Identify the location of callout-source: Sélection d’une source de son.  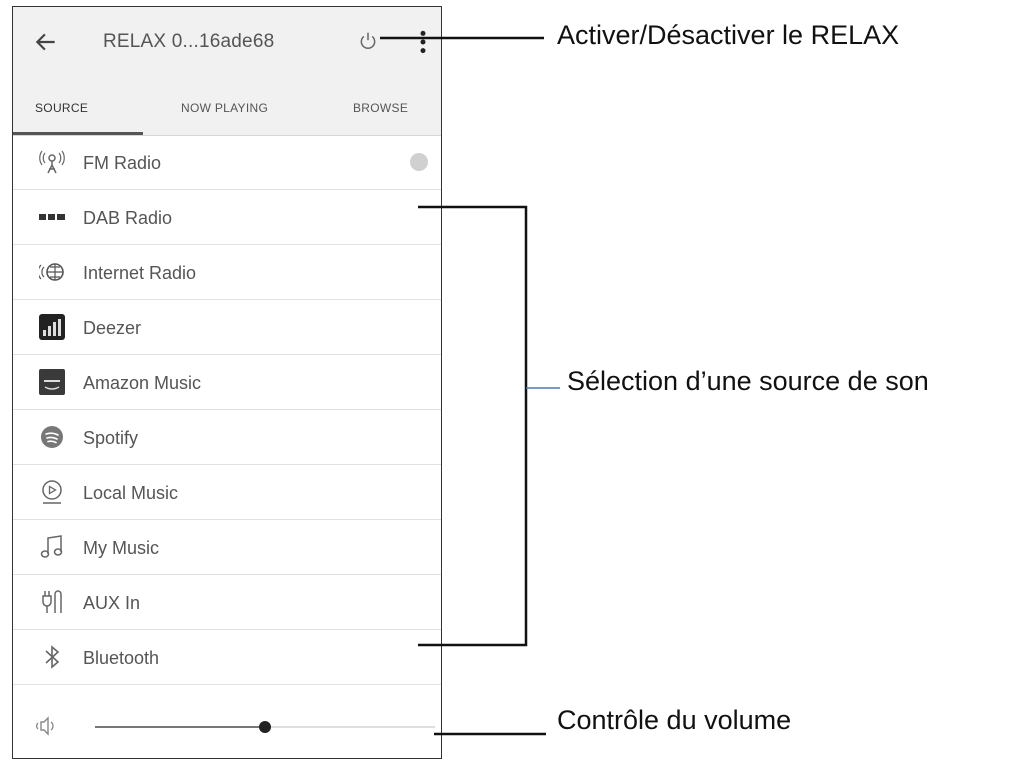
(748, 381).